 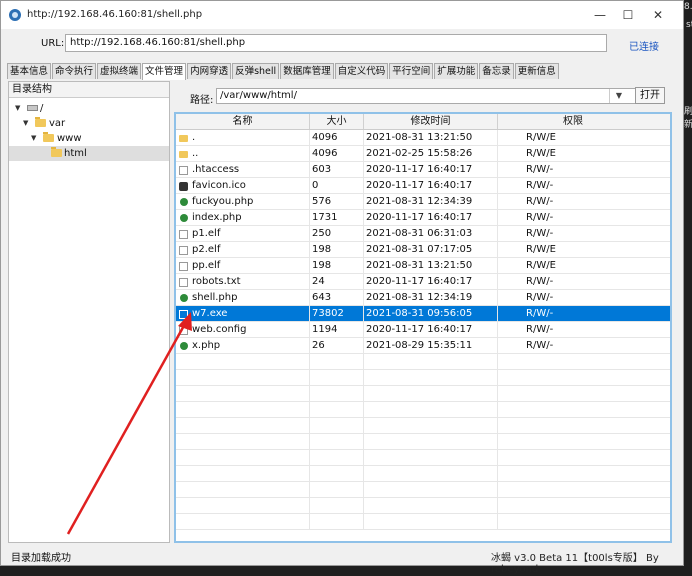 I want to click on tab-4: 内网穿透, so click(x=209, y=71).